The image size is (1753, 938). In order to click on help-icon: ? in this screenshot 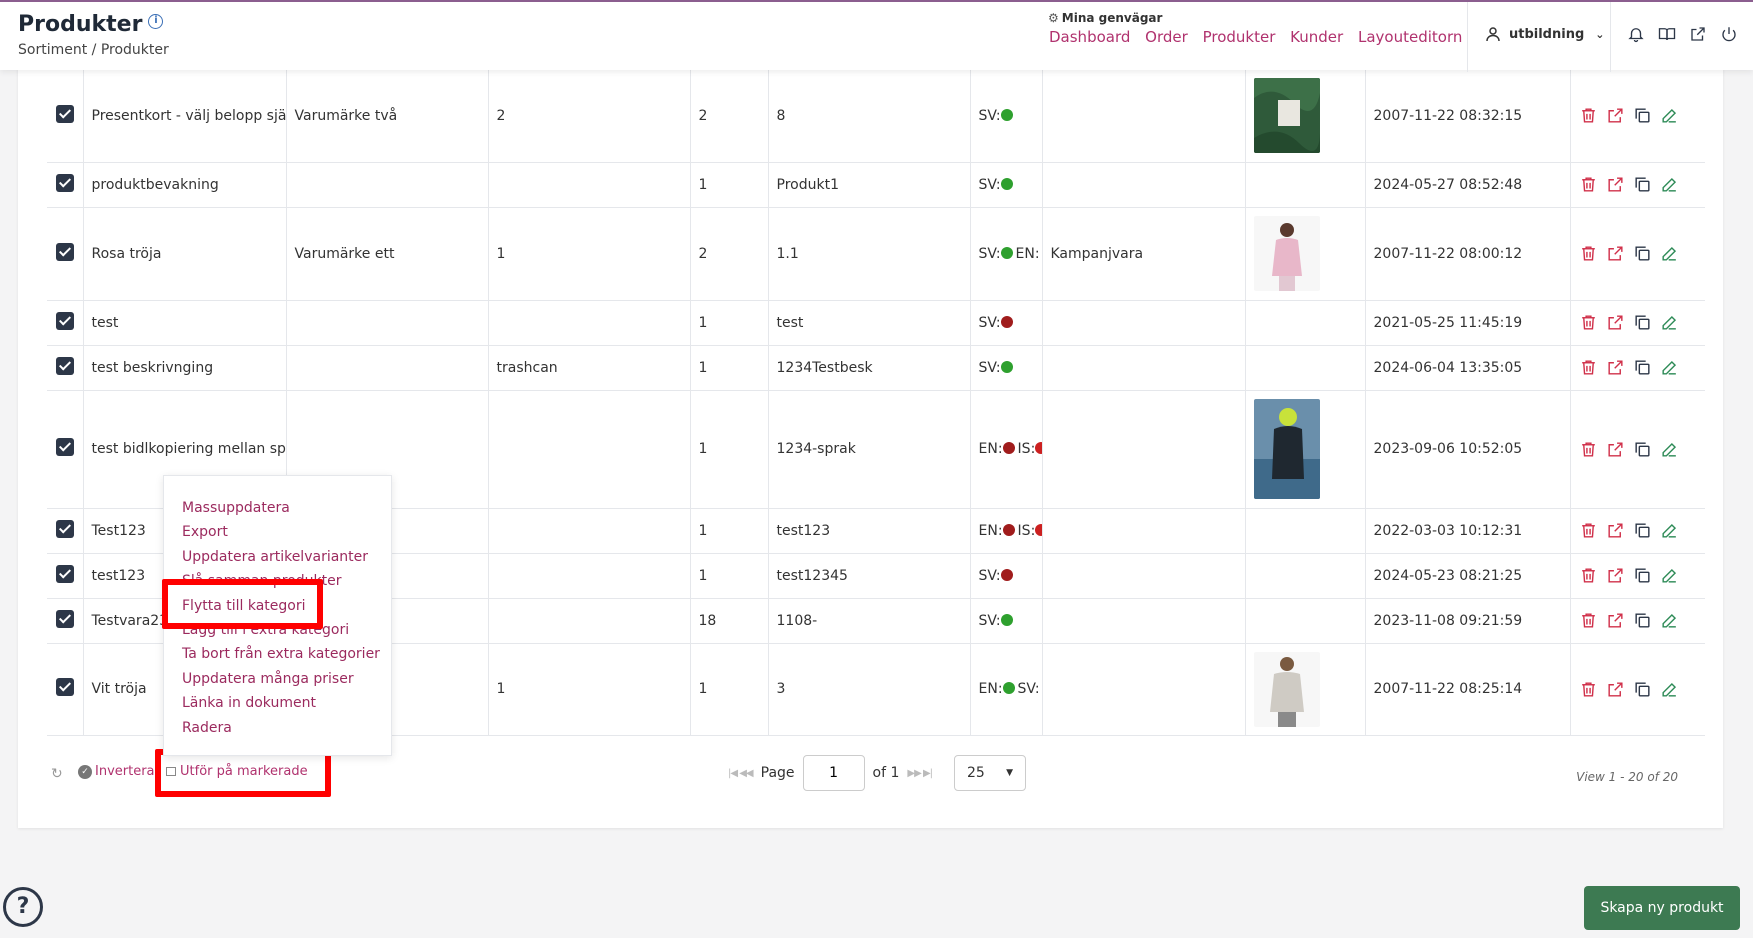, I will do `click(23, 907)`.